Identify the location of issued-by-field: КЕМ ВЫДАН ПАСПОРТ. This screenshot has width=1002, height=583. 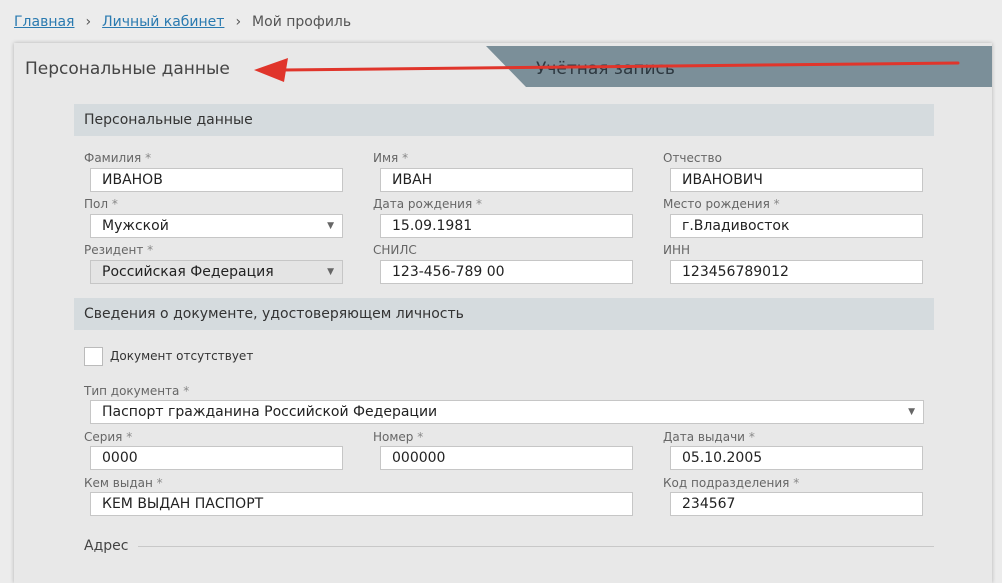
(361, 504).